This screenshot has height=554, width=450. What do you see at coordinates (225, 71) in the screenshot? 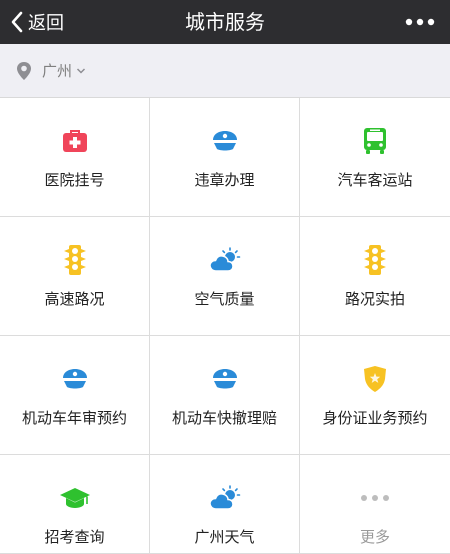
I see `location-bar: 广州` at bounding box center [225, 71].